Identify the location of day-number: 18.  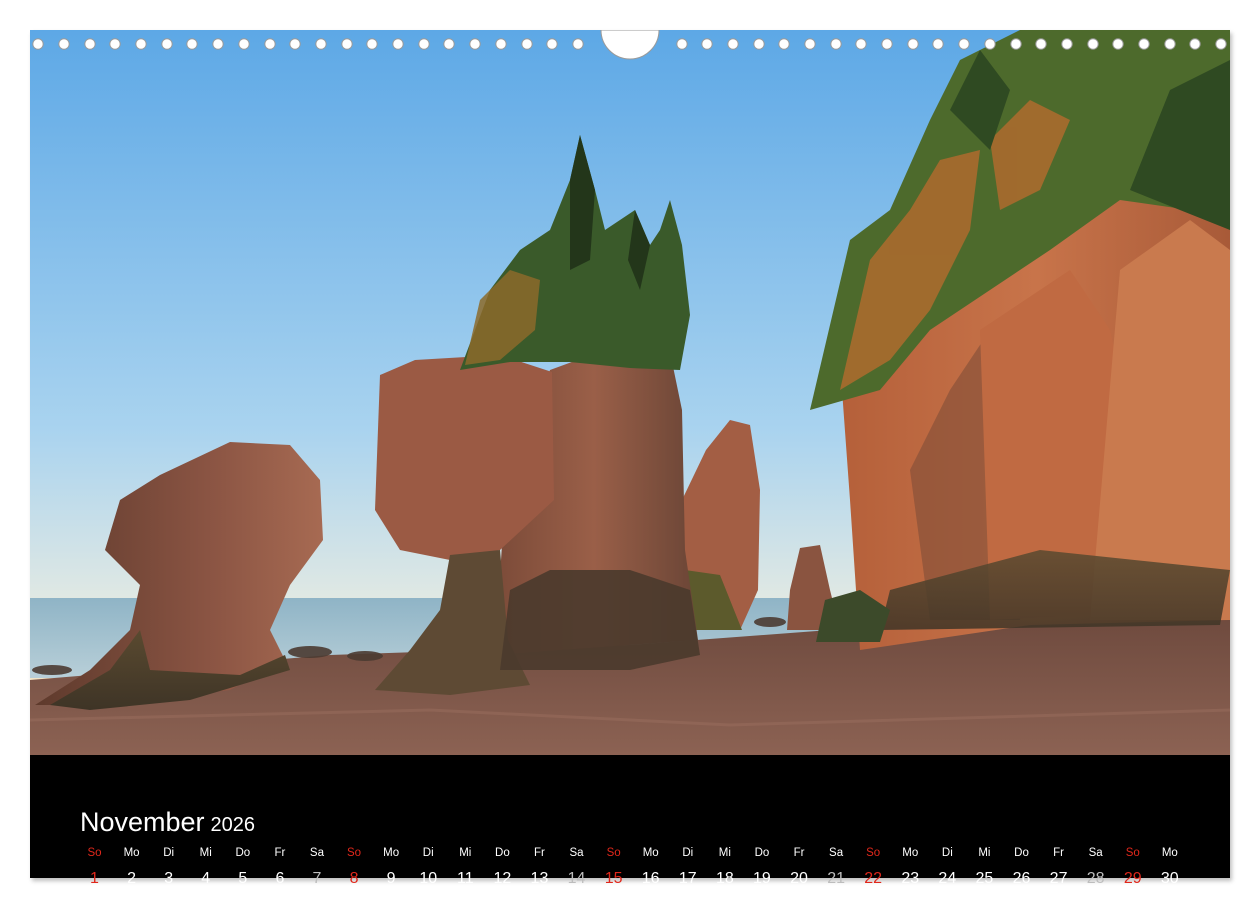
(724, 878).